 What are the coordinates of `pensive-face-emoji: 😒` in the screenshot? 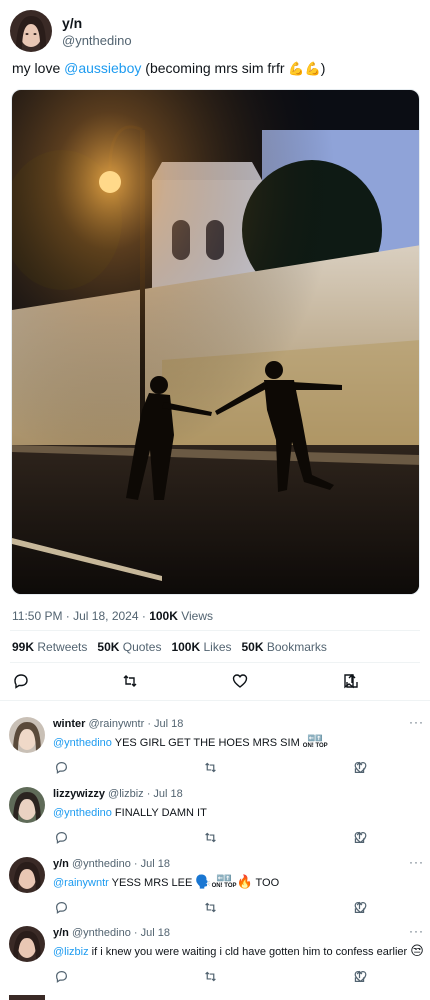 It's located at (417, 951).